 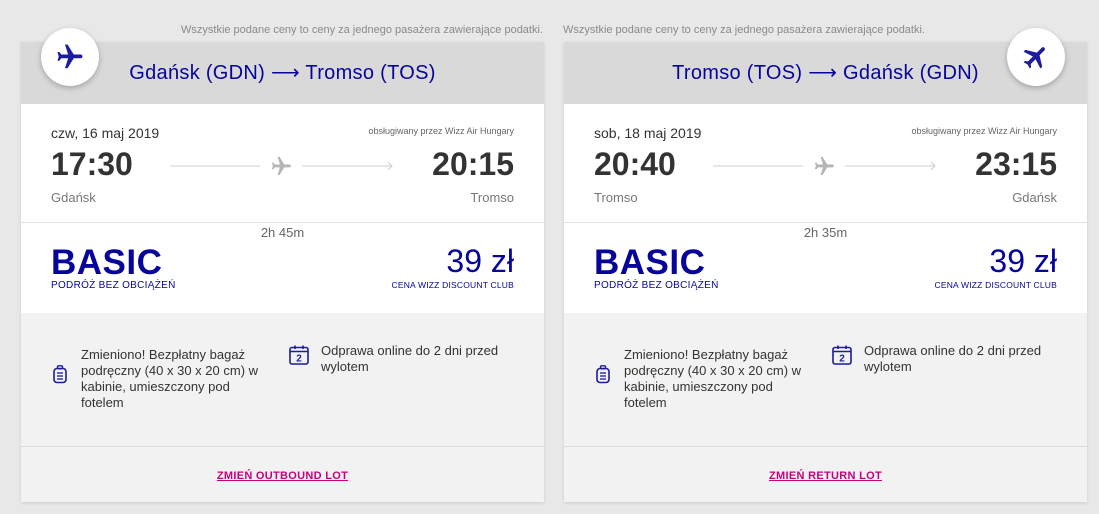 What do you see at coordinates (635, 164) in the screenshot?
I see `departure-time: 20:40` at bounding box center [635, 164].